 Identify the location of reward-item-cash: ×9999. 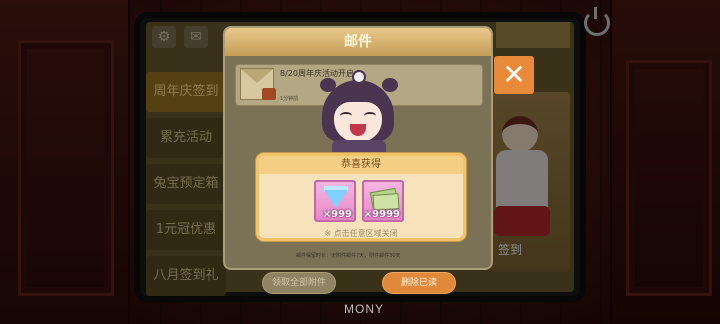
(383, 201).